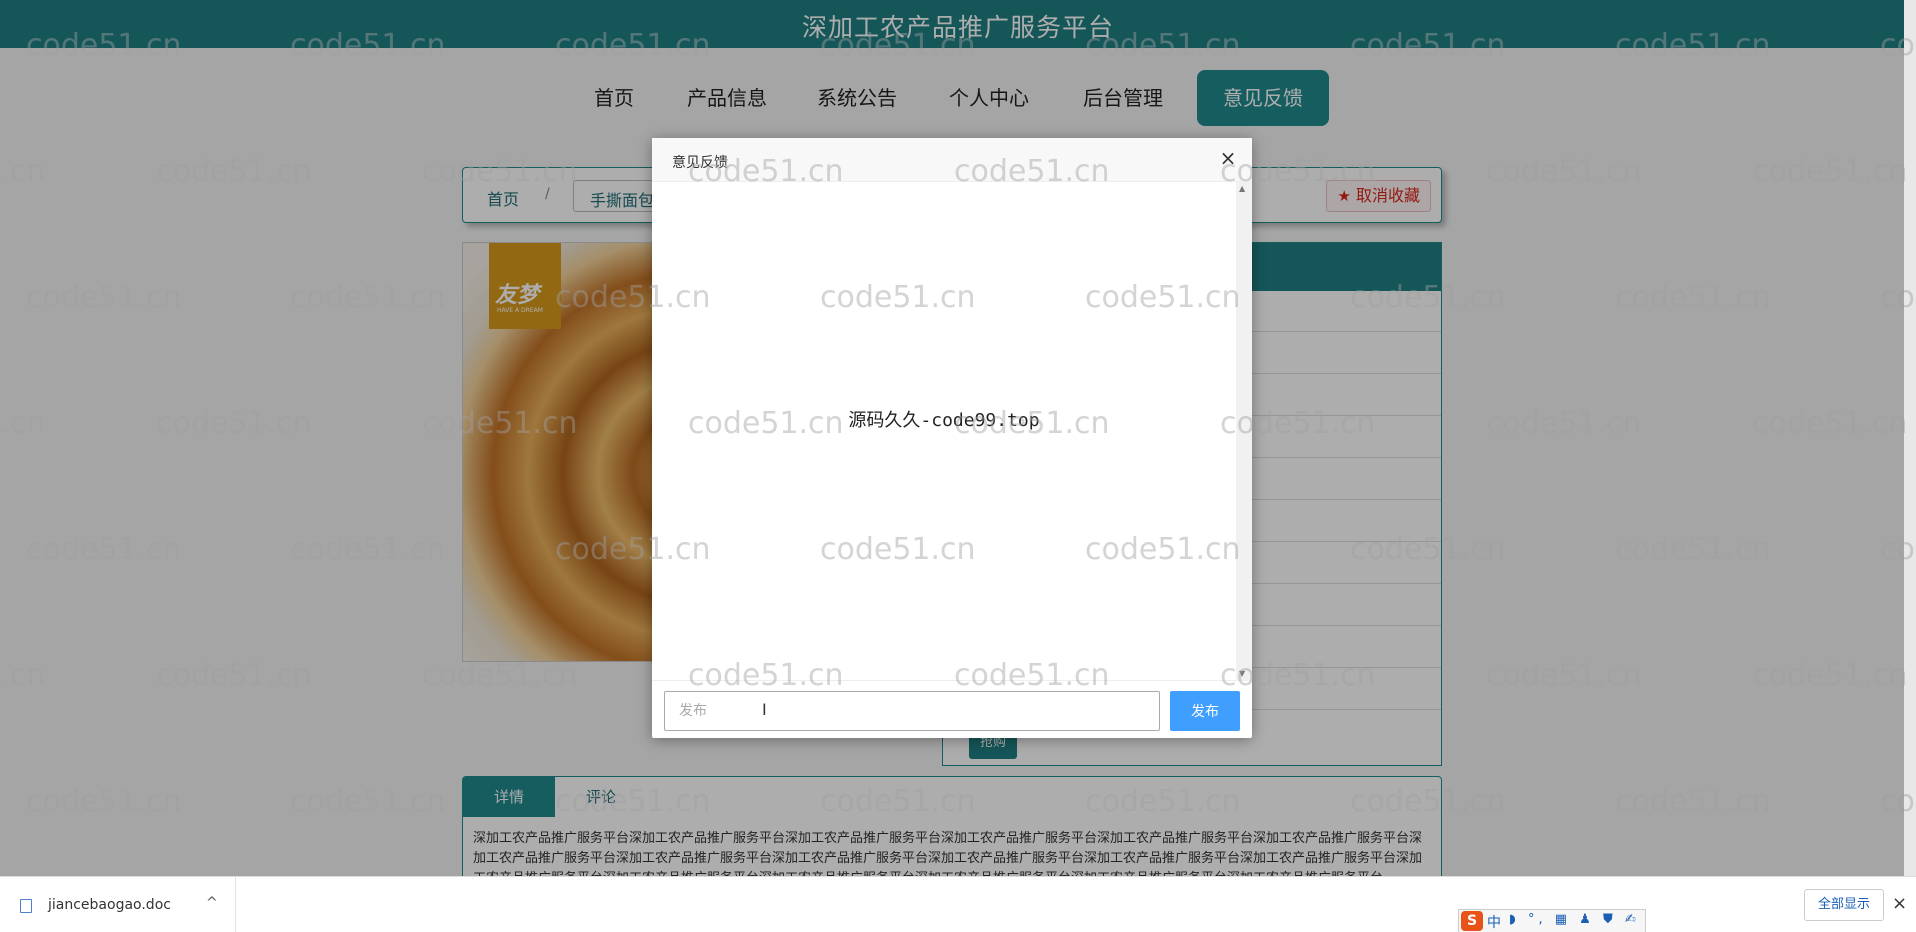  I want to click on modal-footer: I 发布, so click(952, 709).